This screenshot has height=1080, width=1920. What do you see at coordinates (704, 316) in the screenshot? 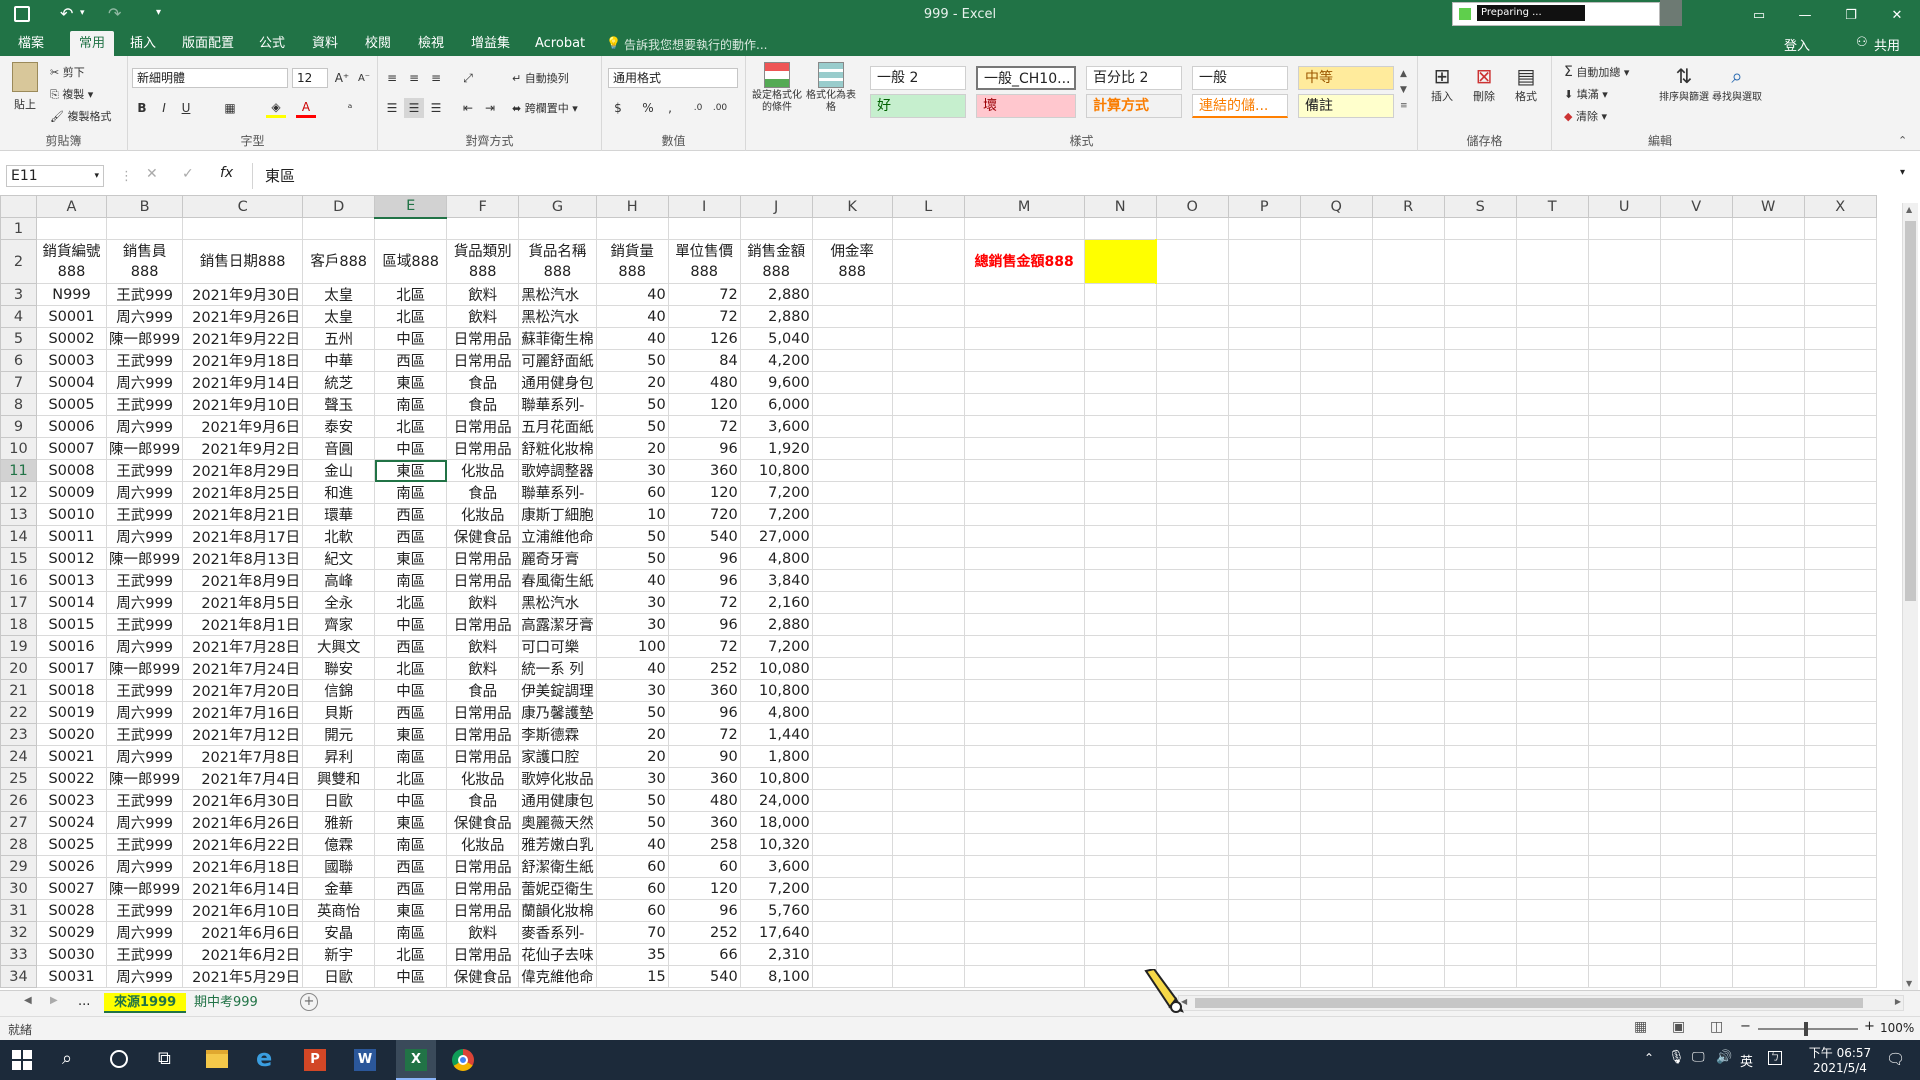
I see `data-cell: 72` at bounding box center [704, 316].